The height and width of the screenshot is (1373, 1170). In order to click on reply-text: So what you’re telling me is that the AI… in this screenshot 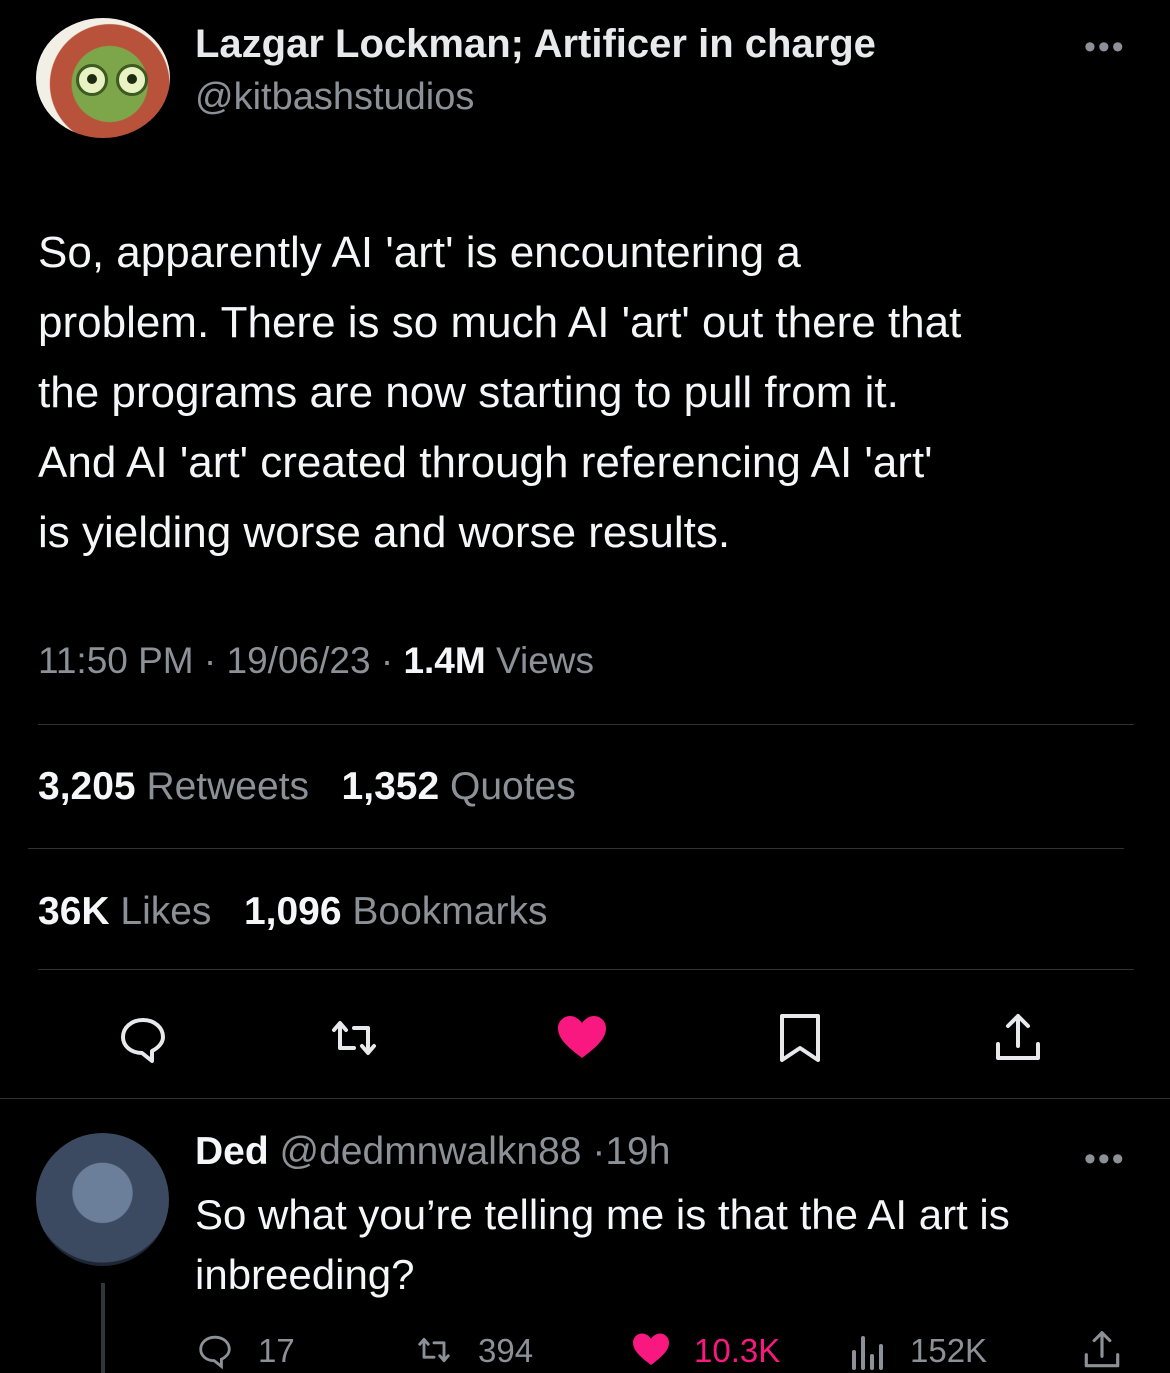, I will do `click(602, 1244)`.